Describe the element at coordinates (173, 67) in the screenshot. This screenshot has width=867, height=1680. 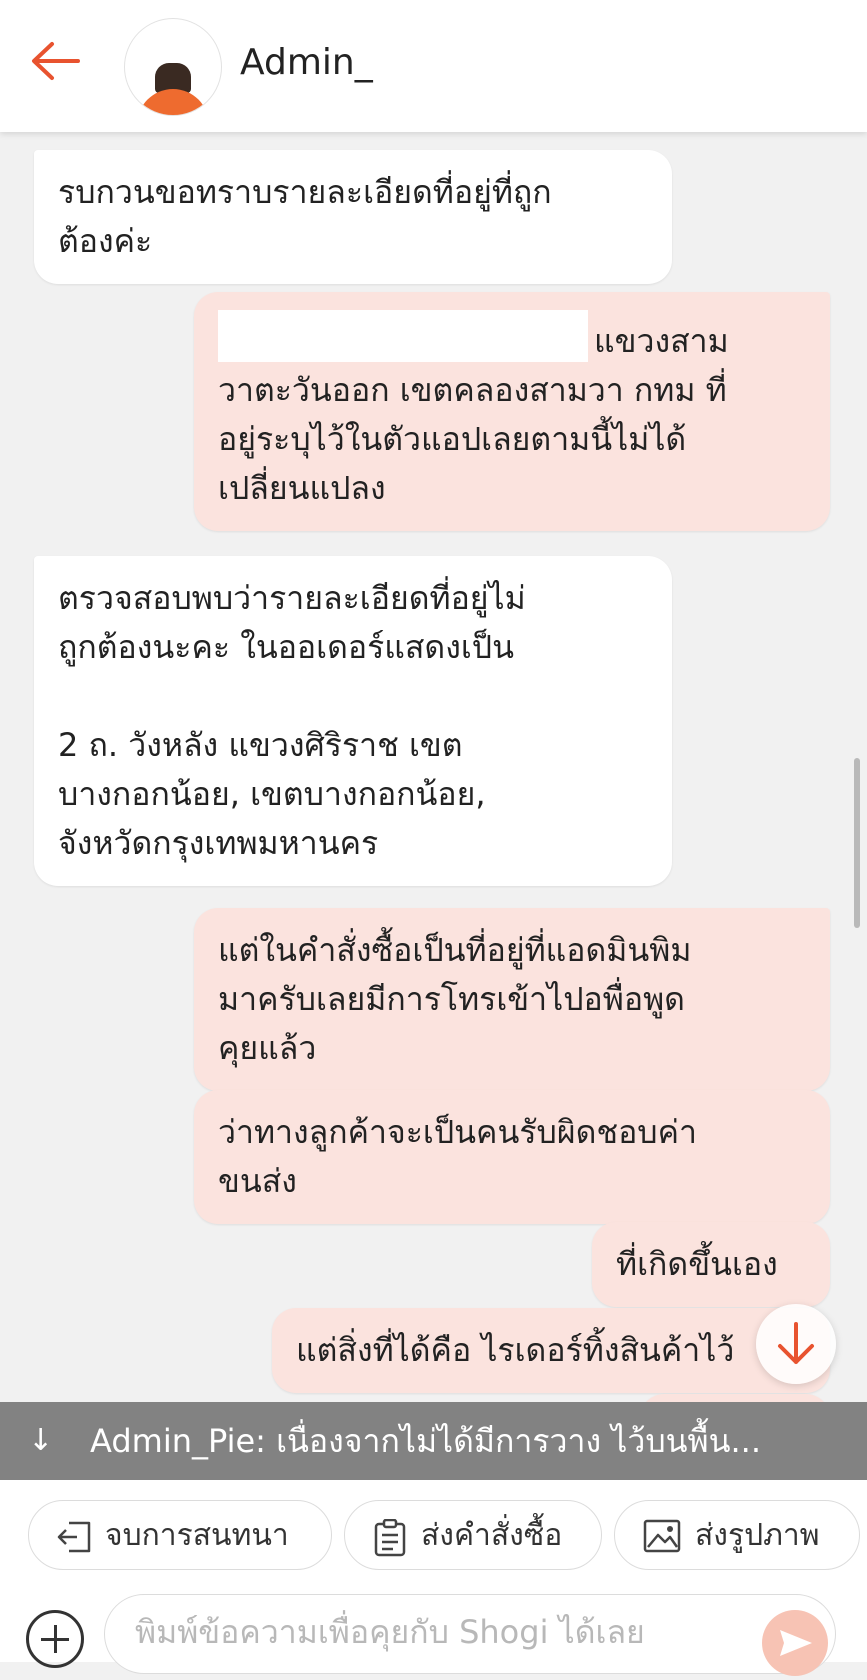
I see `avatar` at that location.